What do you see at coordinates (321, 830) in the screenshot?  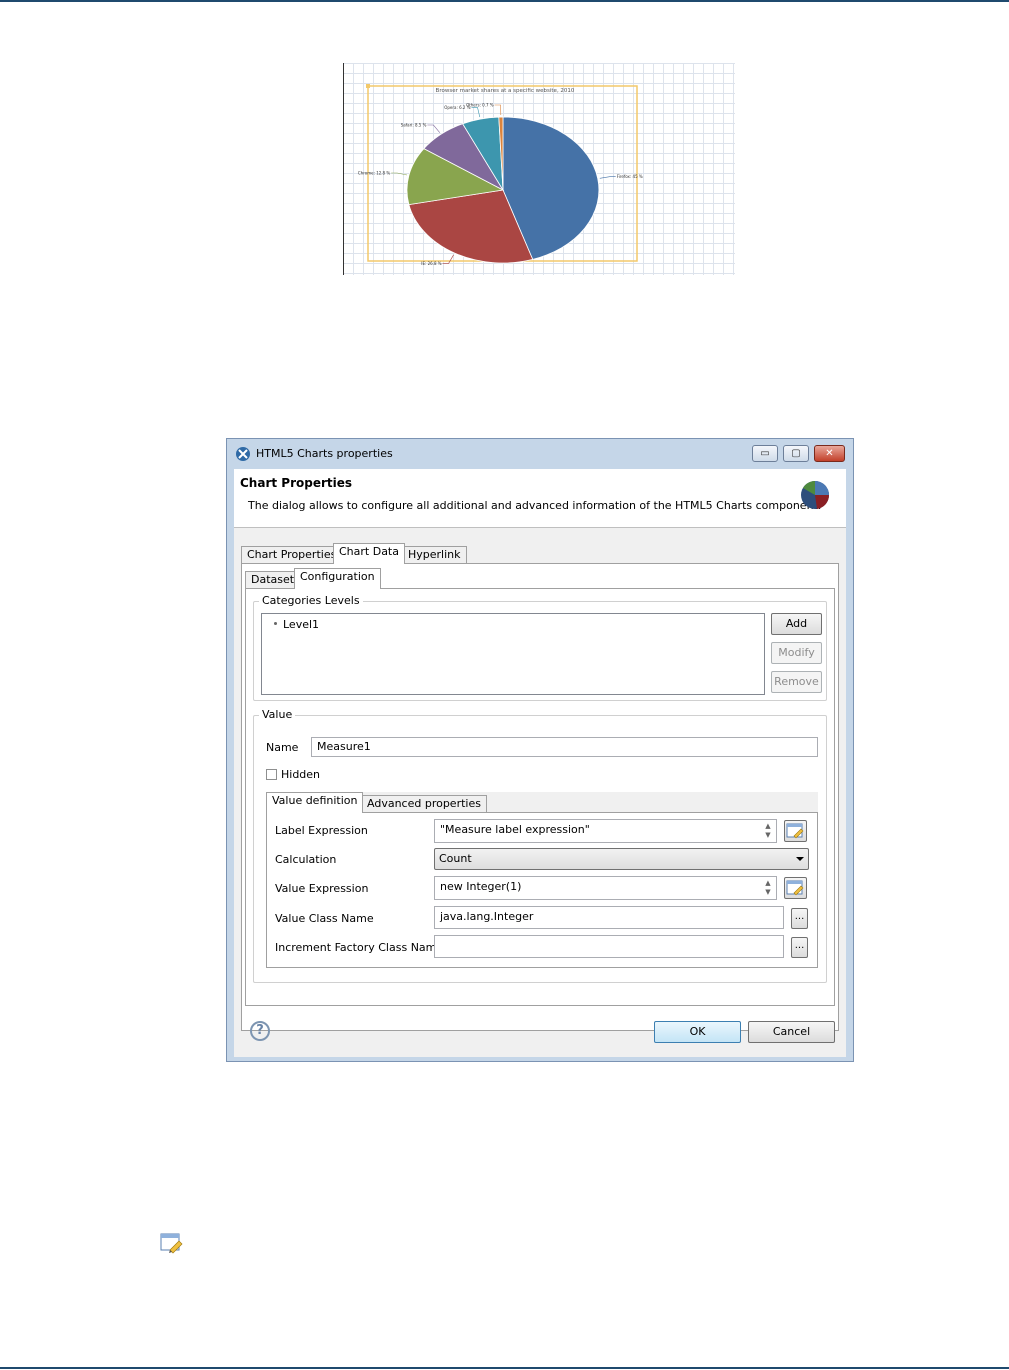 I see `label-expression-label: Label Expression` at bounding box center [321, 830].